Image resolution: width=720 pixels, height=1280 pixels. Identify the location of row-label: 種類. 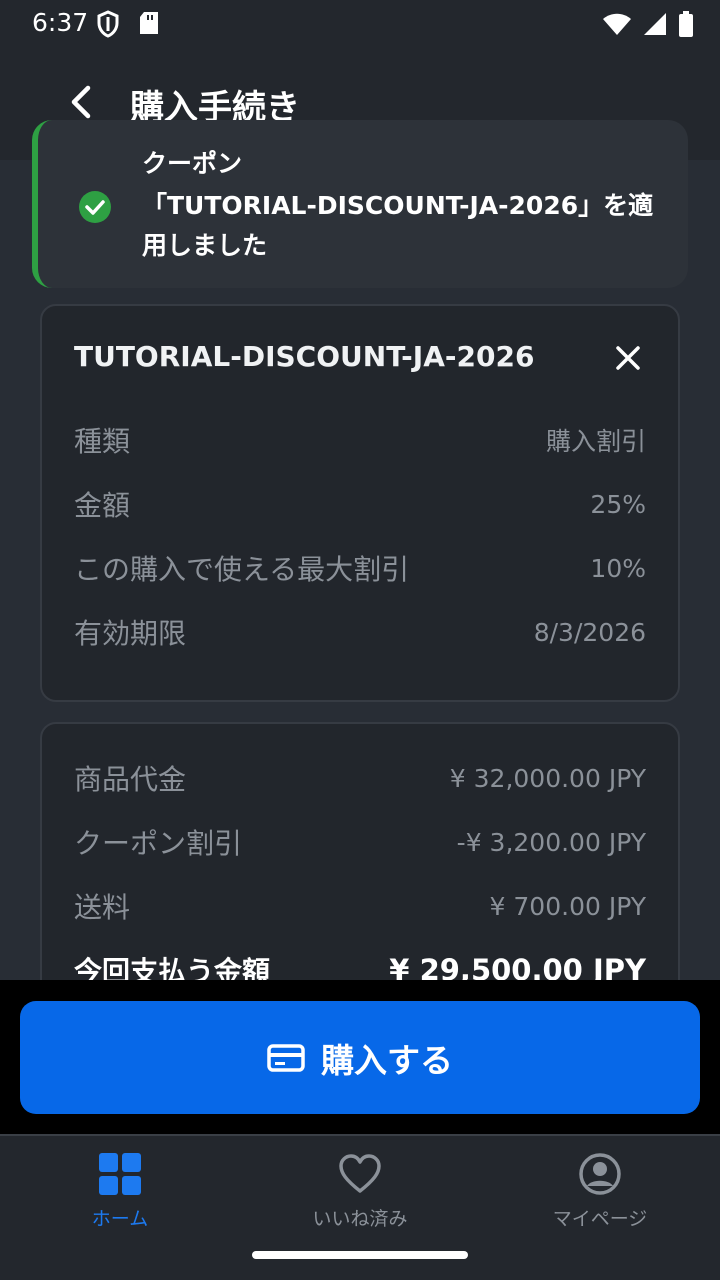
(102, 441).